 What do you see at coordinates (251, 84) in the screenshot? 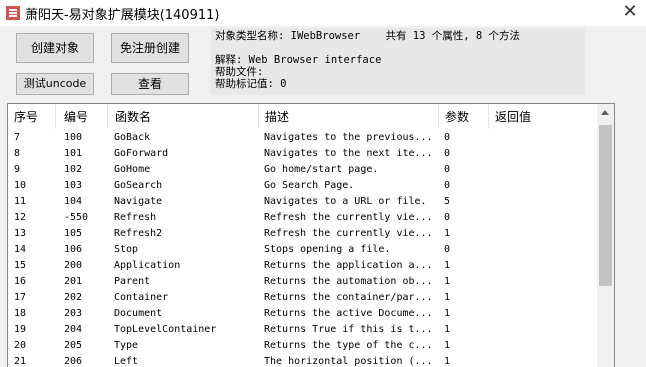
I see `help-context-info: 帮助标记值: 0` at bounding box center [251, 84].